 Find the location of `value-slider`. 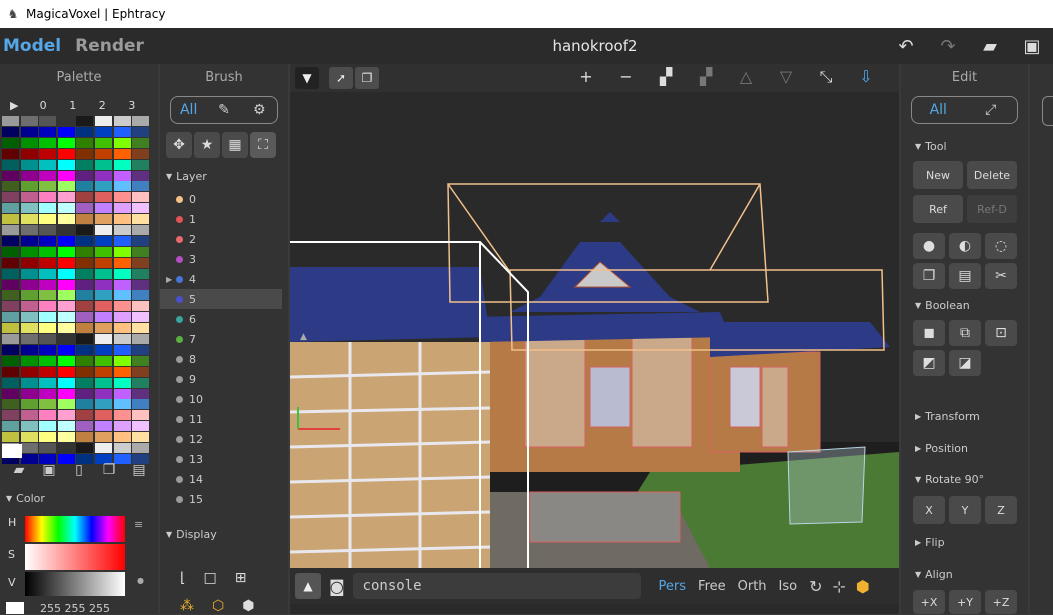

value-slider is located at coordinates (75, 584).